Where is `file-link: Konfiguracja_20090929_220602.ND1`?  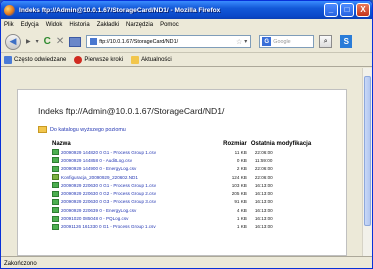
file-link: Konfiguracja_20090929_220602.ND1 is located at coordinates (130, 177).